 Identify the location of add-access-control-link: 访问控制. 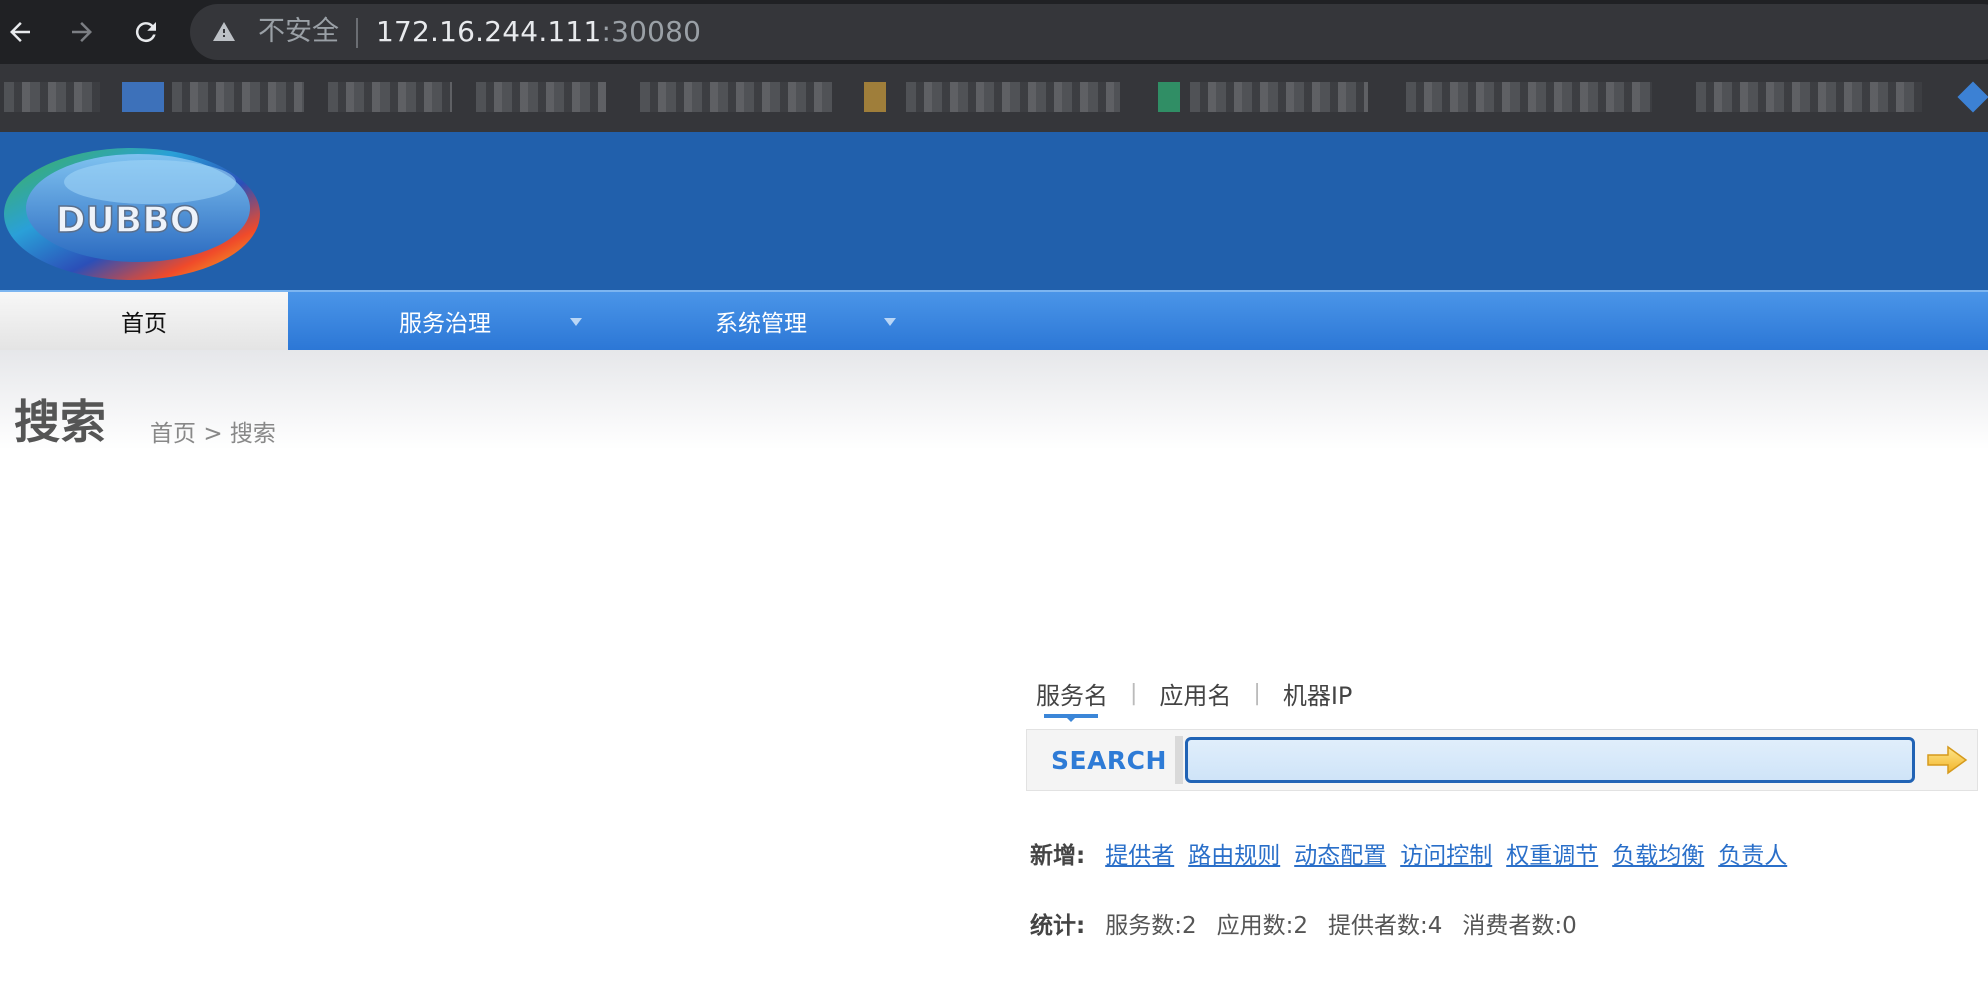
(1446, 853).